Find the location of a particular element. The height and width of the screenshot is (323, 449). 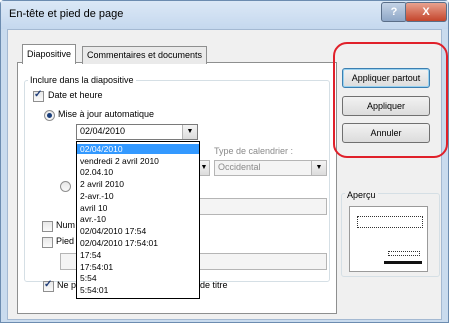

include-group-label: Inclure dans la diapositive is located at coordinates (82, 80).